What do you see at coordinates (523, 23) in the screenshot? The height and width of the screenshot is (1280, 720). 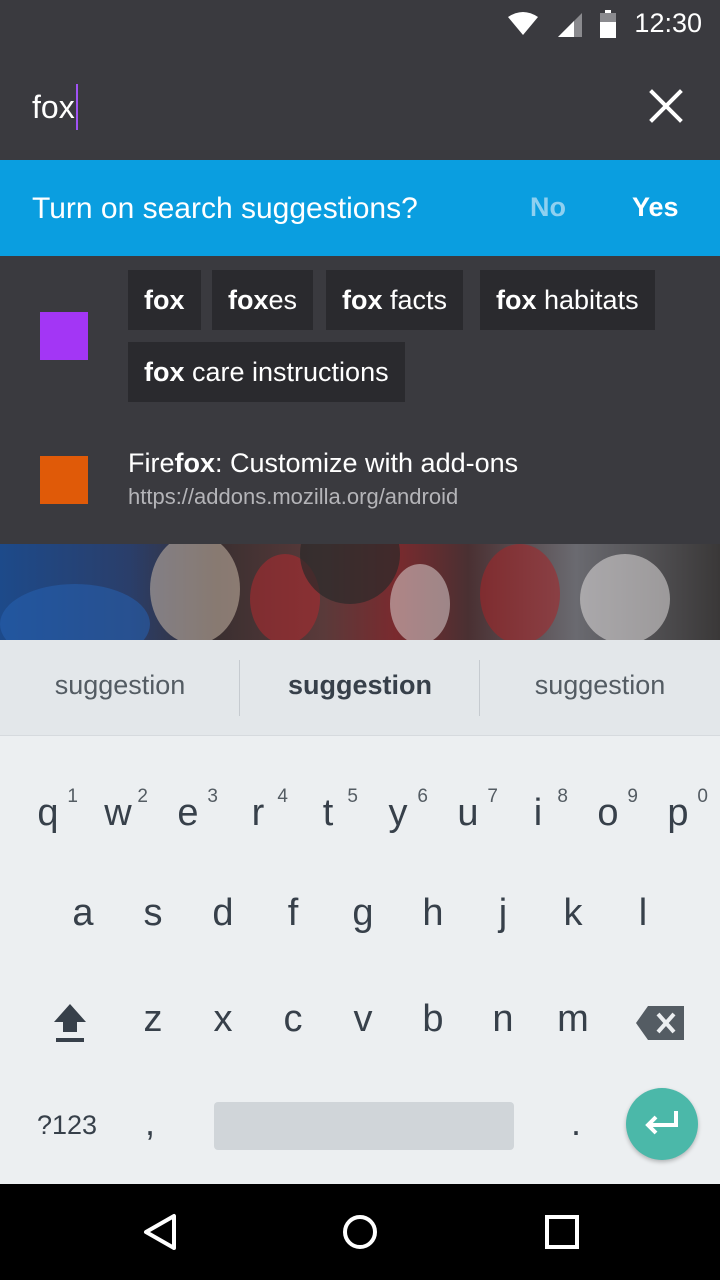 I see `wifi-icon` at bounding box center [523, 23].